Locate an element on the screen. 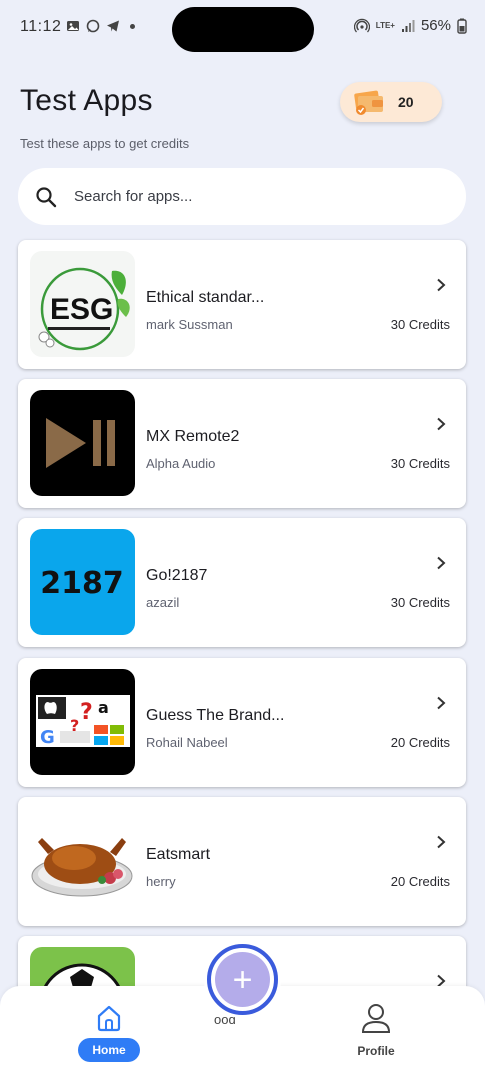 The width and height of the screenshot is (485, 1080). app-developer-partial: ood is located at coordinates (225, 1019).